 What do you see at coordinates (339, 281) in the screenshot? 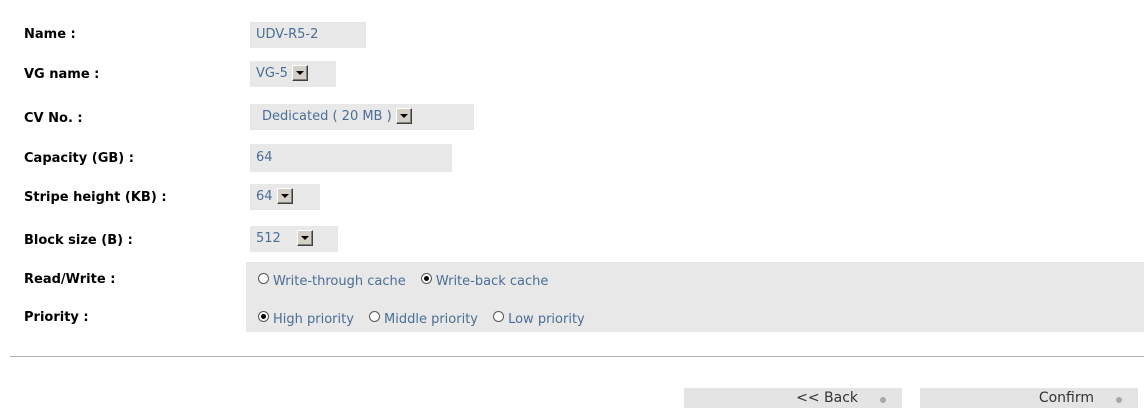
I see `write-through-label: Write-through cache` at bounding box center [339, 281].